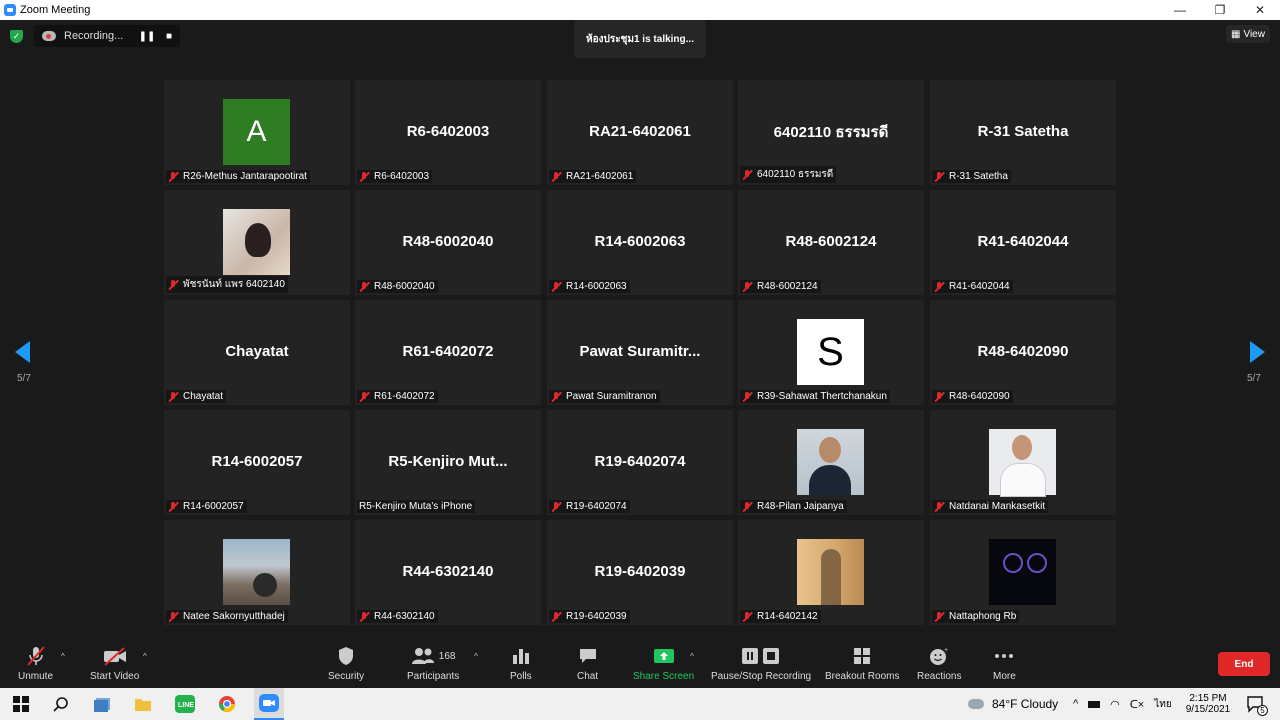 This screenshot has height=720, width=1280. Describe the element at coordinates (862, 656) in the screenshot. I see `breakout-rooms-icon` at that location.